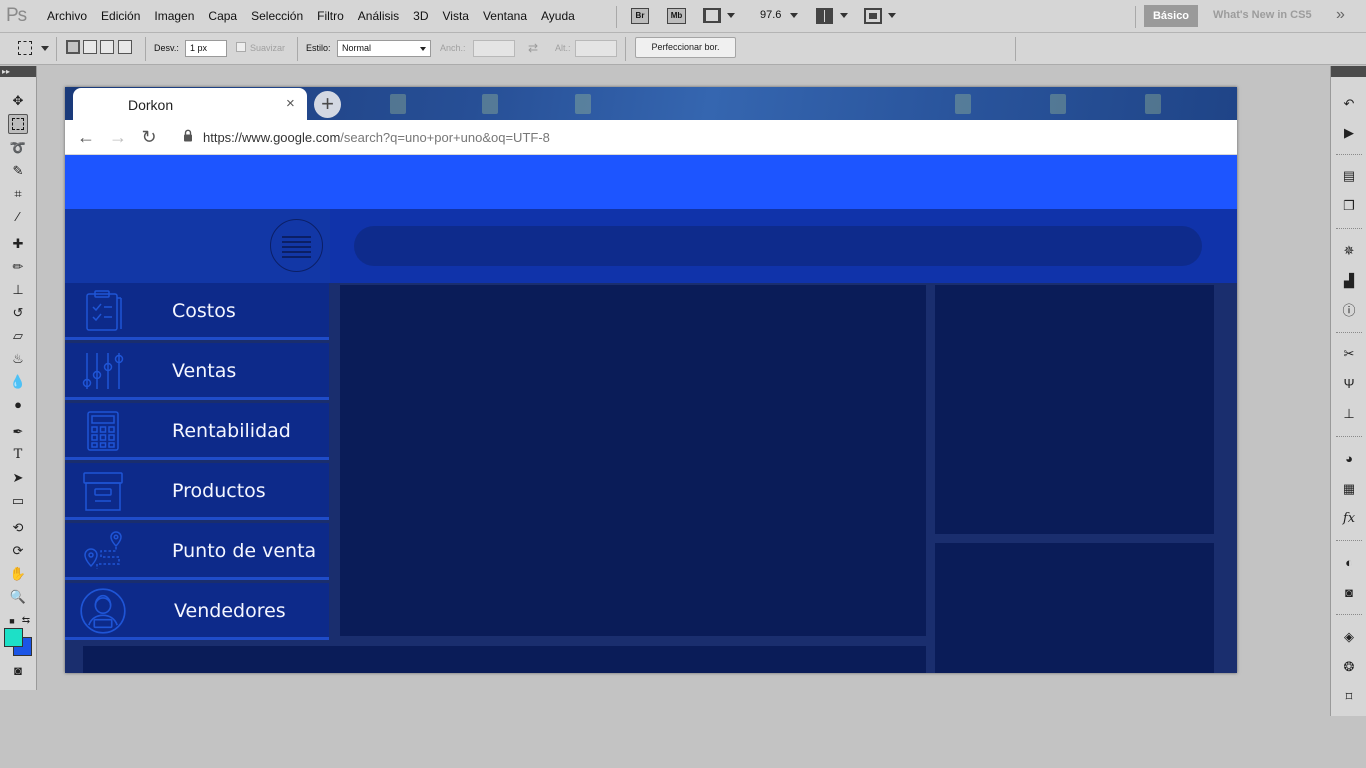  What do you see at coordinates (1349, 593) in the screenshot?
I see `masks-panel-icon: ◙` at bounding box center [1349, 593].